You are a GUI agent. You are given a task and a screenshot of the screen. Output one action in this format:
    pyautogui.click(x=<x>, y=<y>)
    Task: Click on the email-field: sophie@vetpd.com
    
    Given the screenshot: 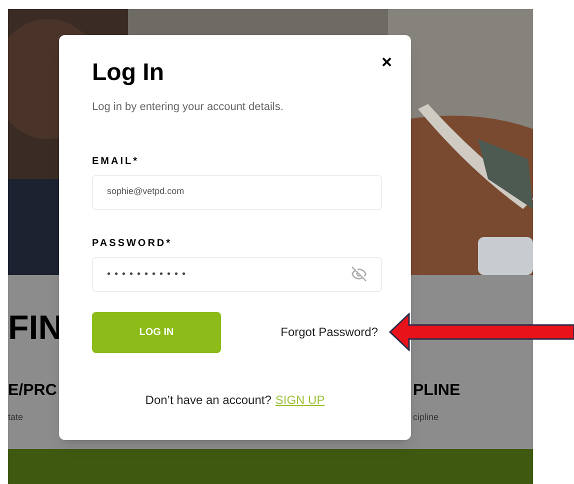 What is the action you would take?
    pyautogui.click(x=237, y=192)
    